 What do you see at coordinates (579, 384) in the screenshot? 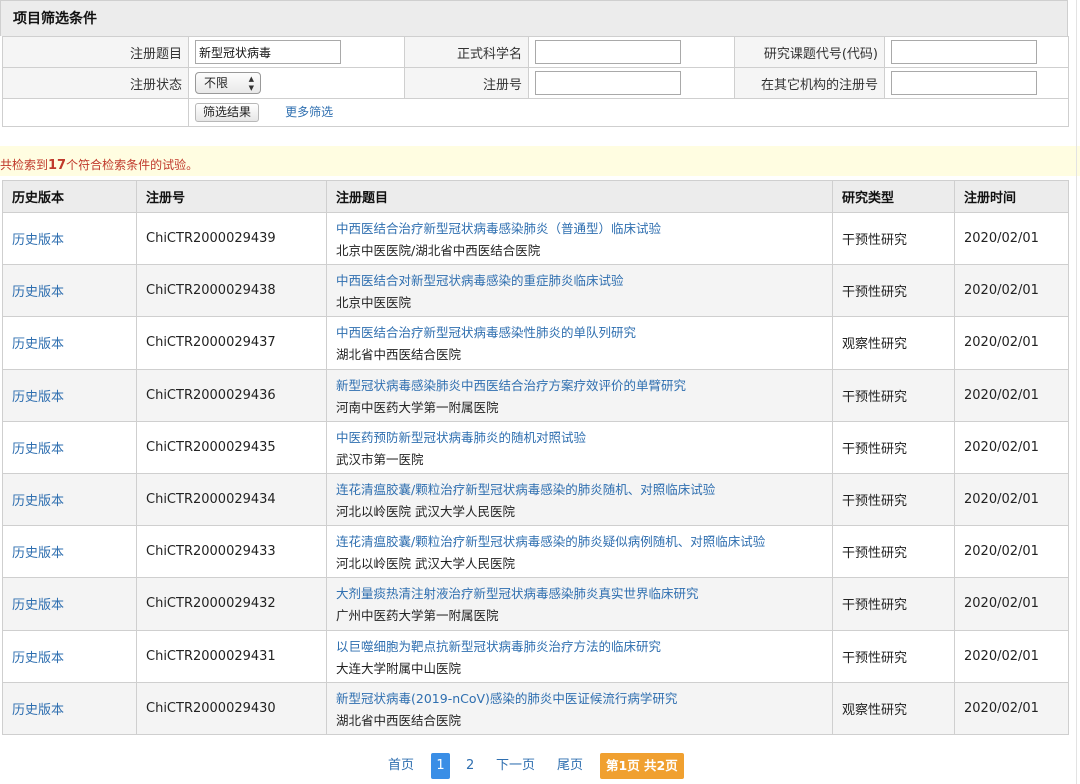
I see `trial-title-link: 新型冠状病毒感染肺炎中西医结合治疗方案疗效评价的单臂研究` at bounding box center [579, 384].